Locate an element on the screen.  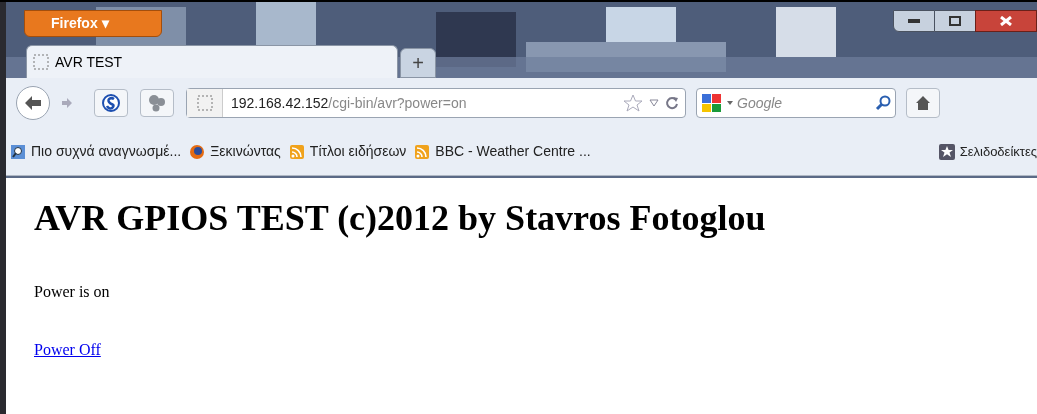
bookmark-item: Ξεκινώντας is located at coordinates (235, 151).